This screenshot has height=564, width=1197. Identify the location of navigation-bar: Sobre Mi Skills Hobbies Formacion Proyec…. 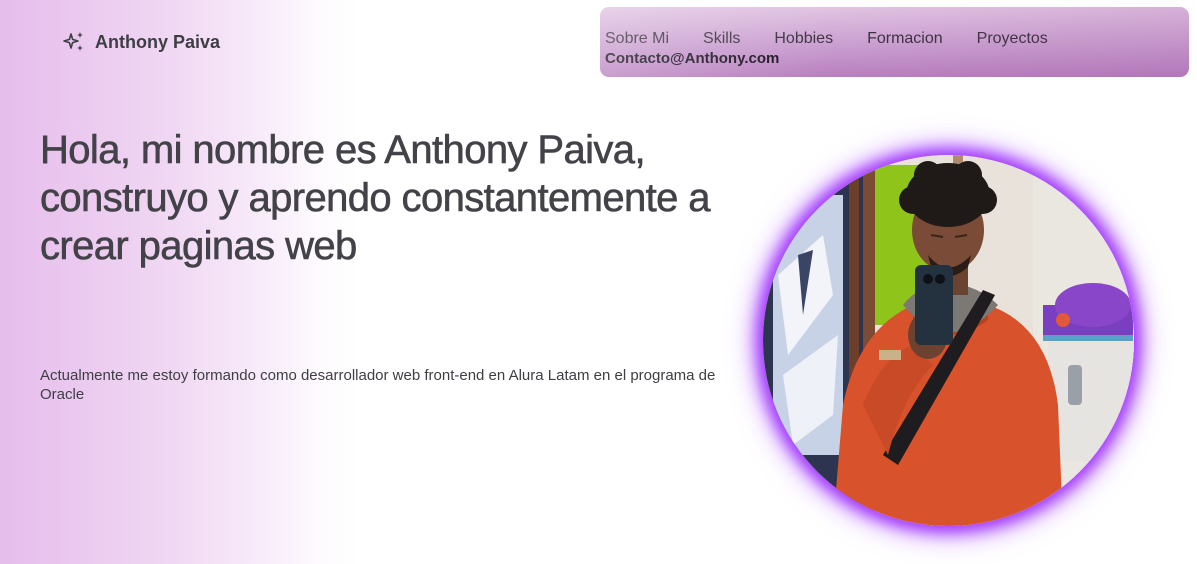
(894, 42).